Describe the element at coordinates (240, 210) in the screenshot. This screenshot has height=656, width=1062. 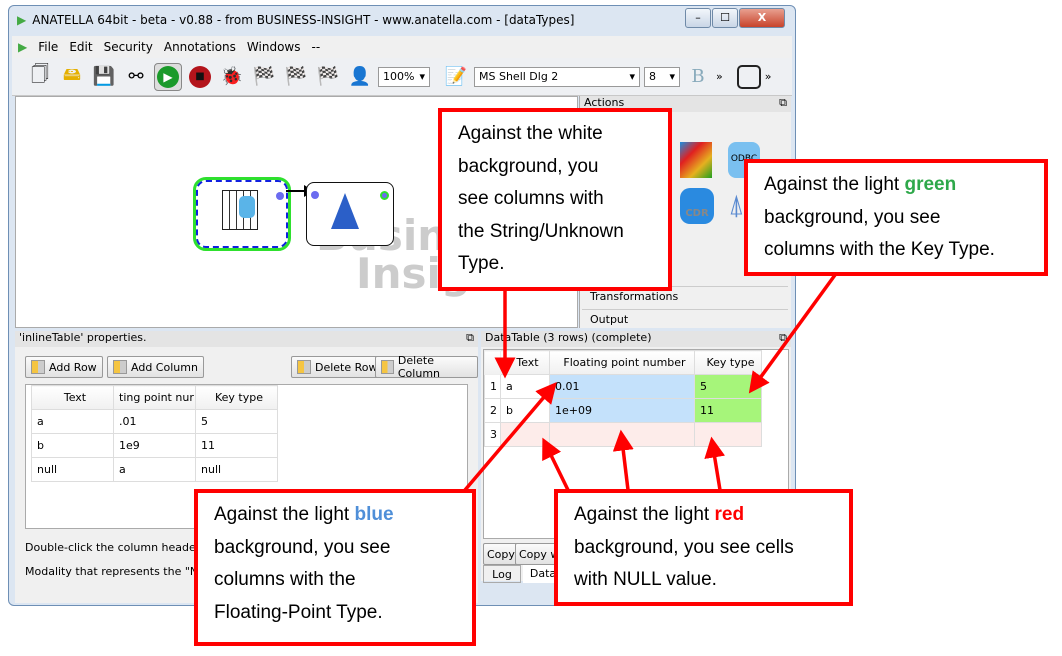
I see `table-database-icon` at that location.